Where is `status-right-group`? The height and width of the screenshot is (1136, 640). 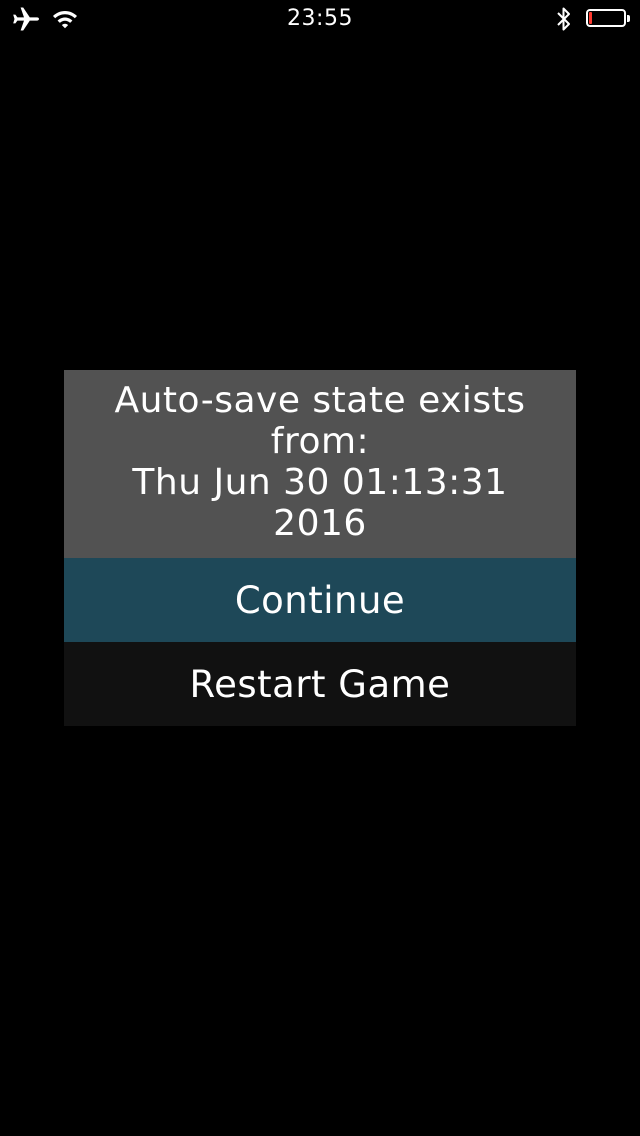
status-right-group is located at coordinates (593, 19).